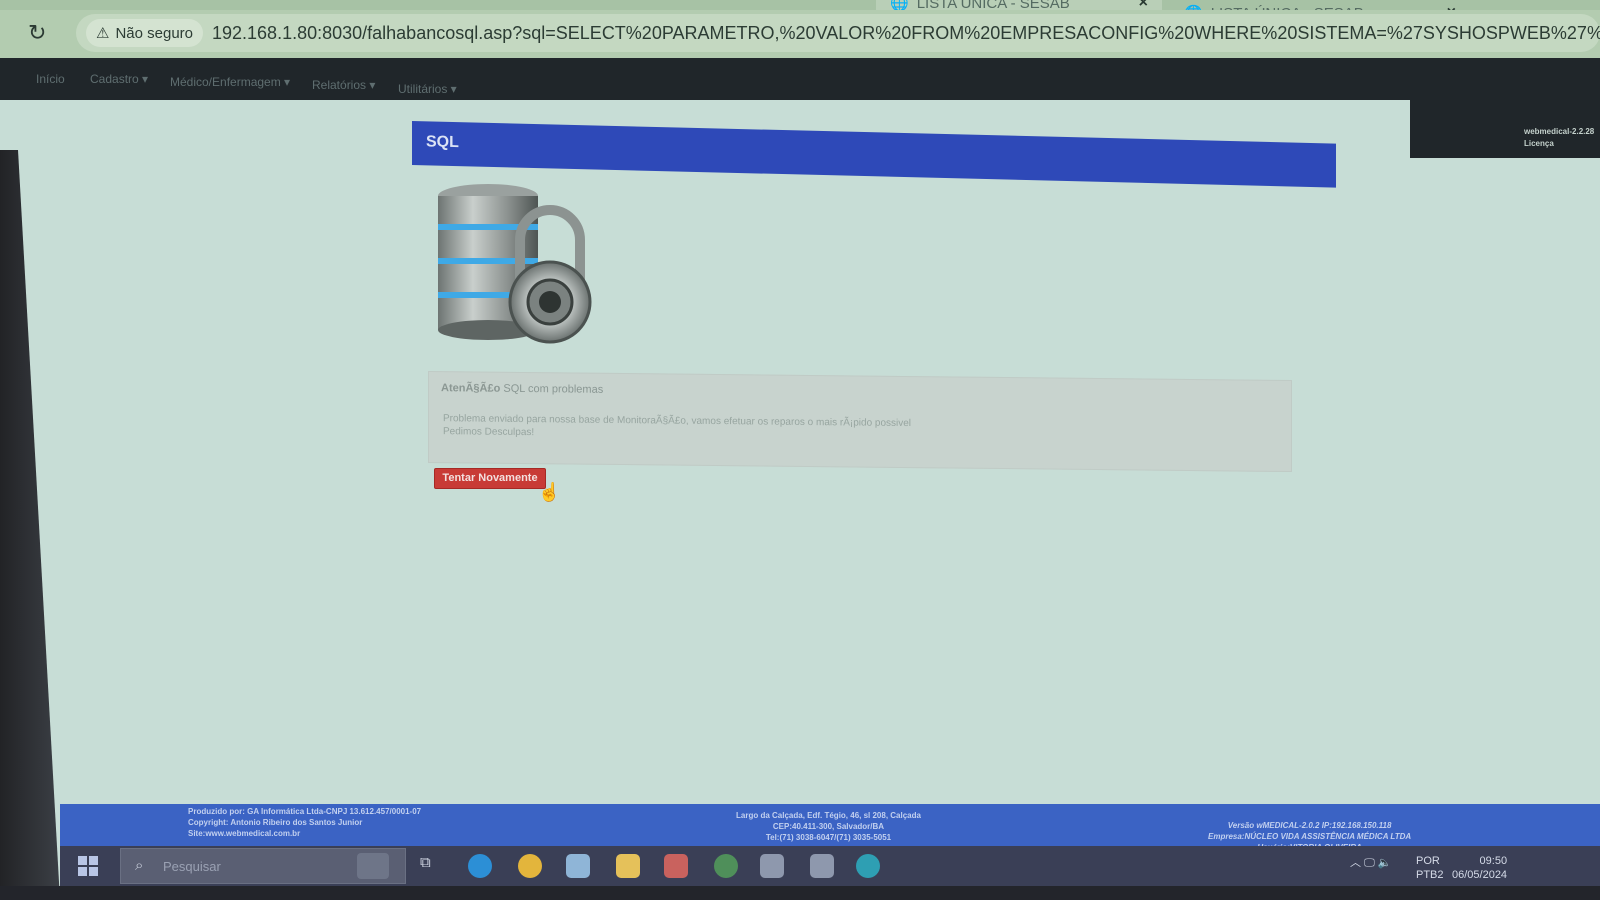 This screenshot has width=1600, height=900. What do you see at coordinates (1479, 868) in the screenshot?
I see `clock: 09:50 06/05/2024` at bounding box center [1479, 868].